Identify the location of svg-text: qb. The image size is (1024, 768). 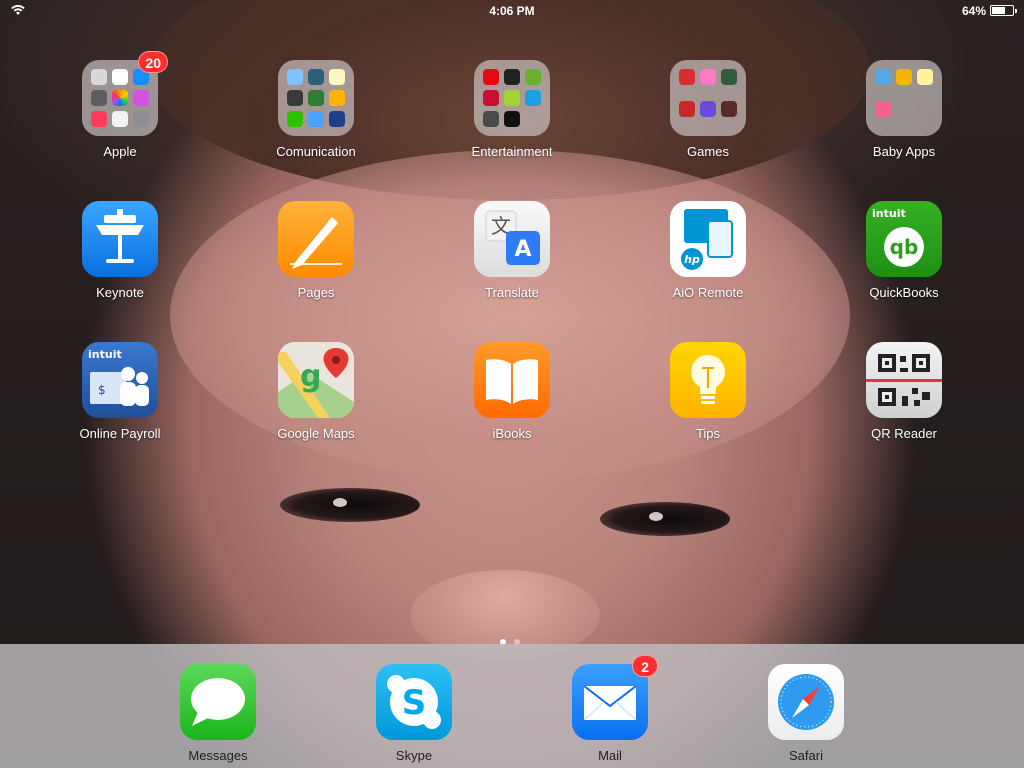
(904, 247).